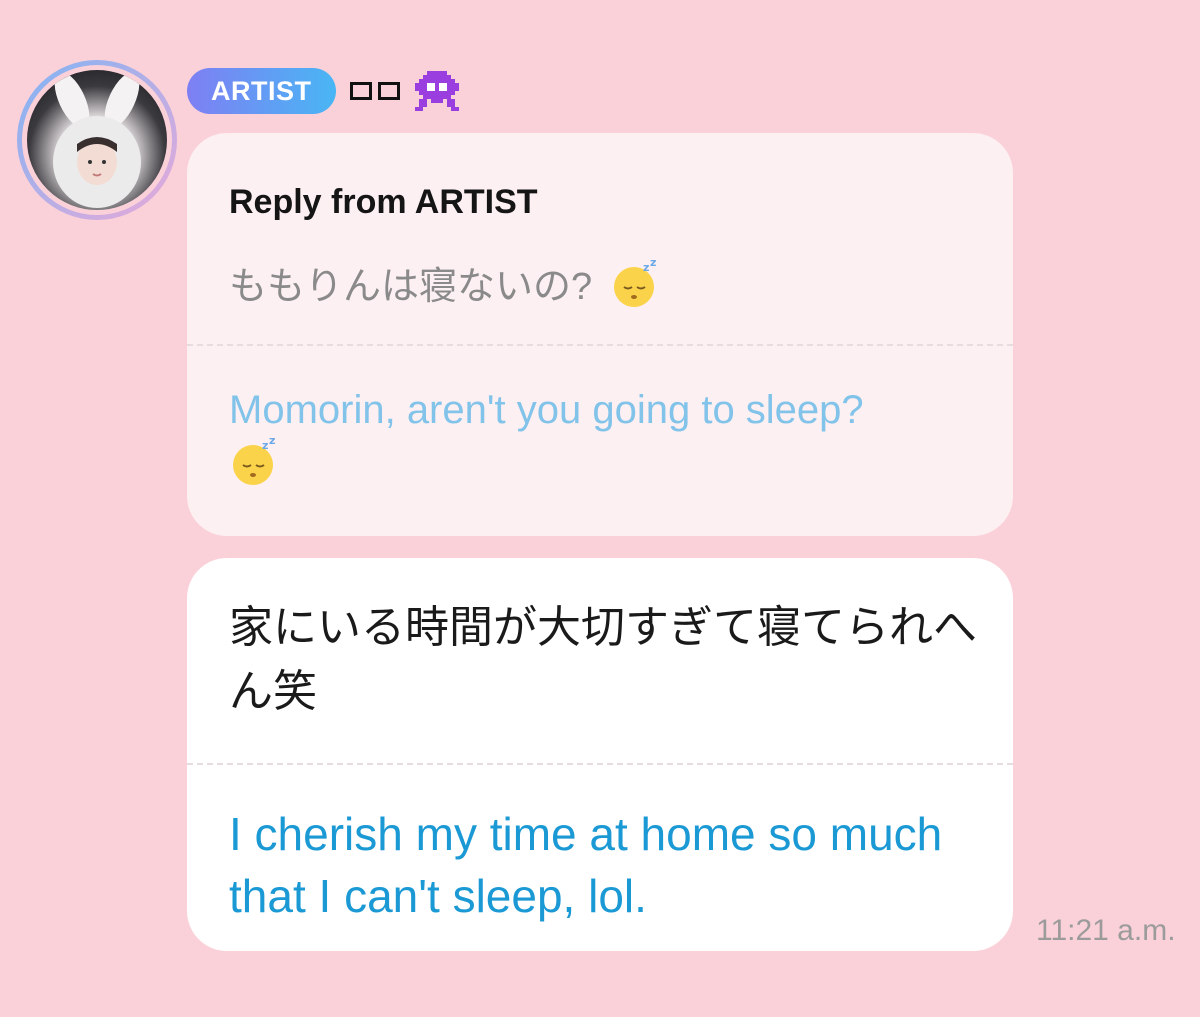 The width and height of the screenshot is (1200, 1017). I want to click on reply-title: Reply from ARTIST, so click(383, 202).